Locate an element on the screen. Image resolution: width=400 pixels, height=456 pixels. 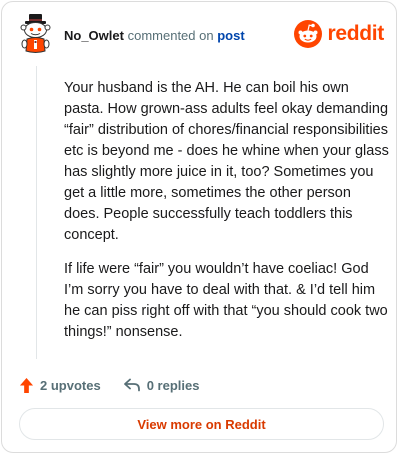
snoo-top-hat-avatar-icon is located at coordinates (36, 34).